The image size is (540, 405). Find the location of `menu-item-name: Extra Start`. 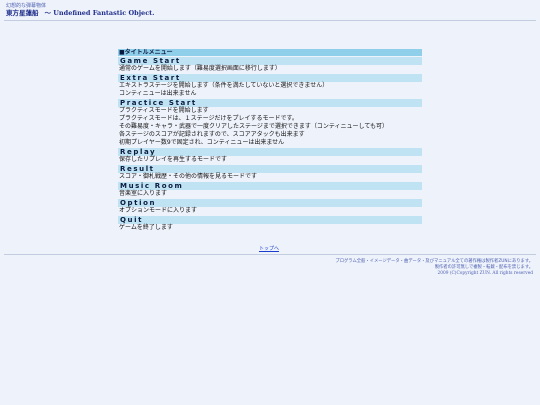

menu-item-name: Extra Start is located at coordinates (270, 78).